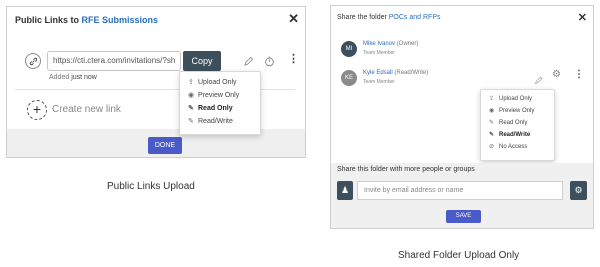 The image size is (600, 267). What do you see at coordinates (202, 61) in the screenshot?
I see `copy-button: Copy` at bounding box center [202, 61].